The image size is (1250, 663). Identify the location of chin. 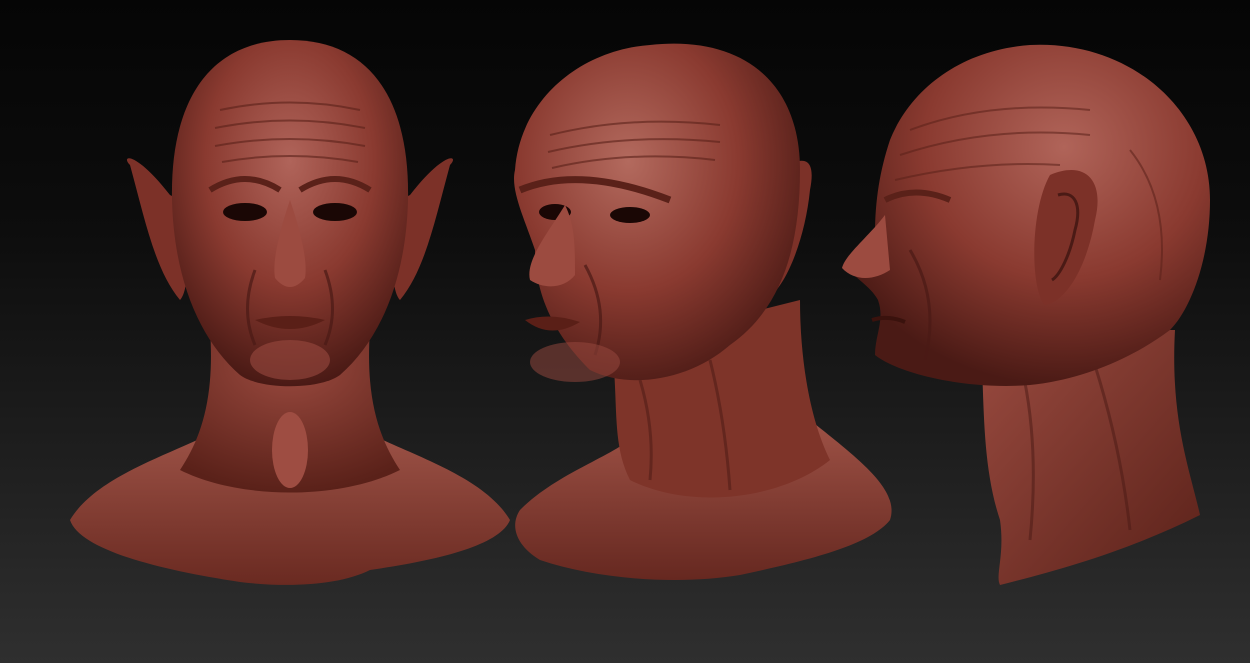
(290, 360).